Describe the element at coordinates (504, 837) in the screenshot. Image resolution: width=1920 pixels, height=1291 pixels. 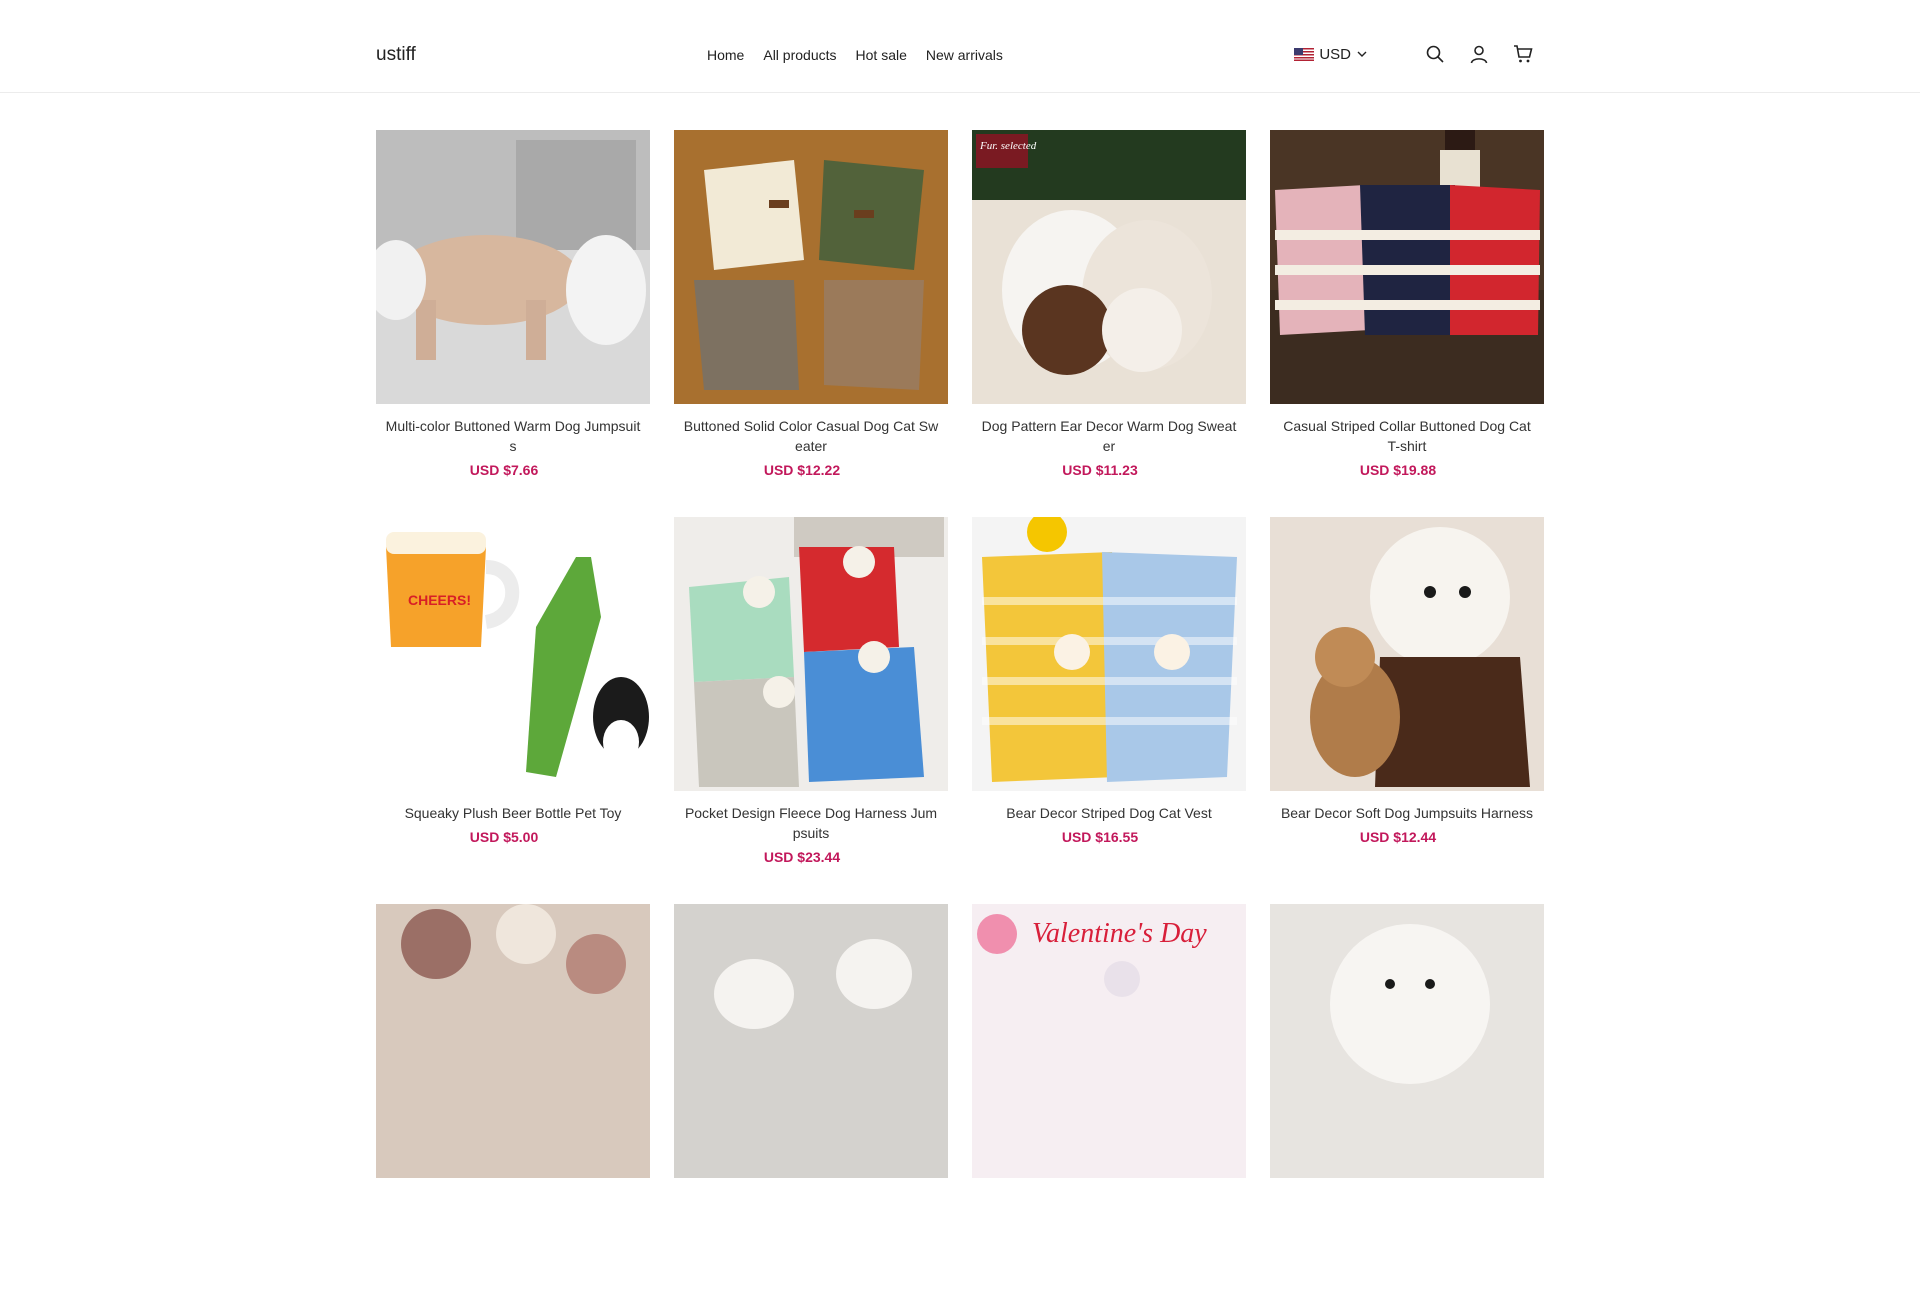
I see `product-price: USD $5.00` at that location.